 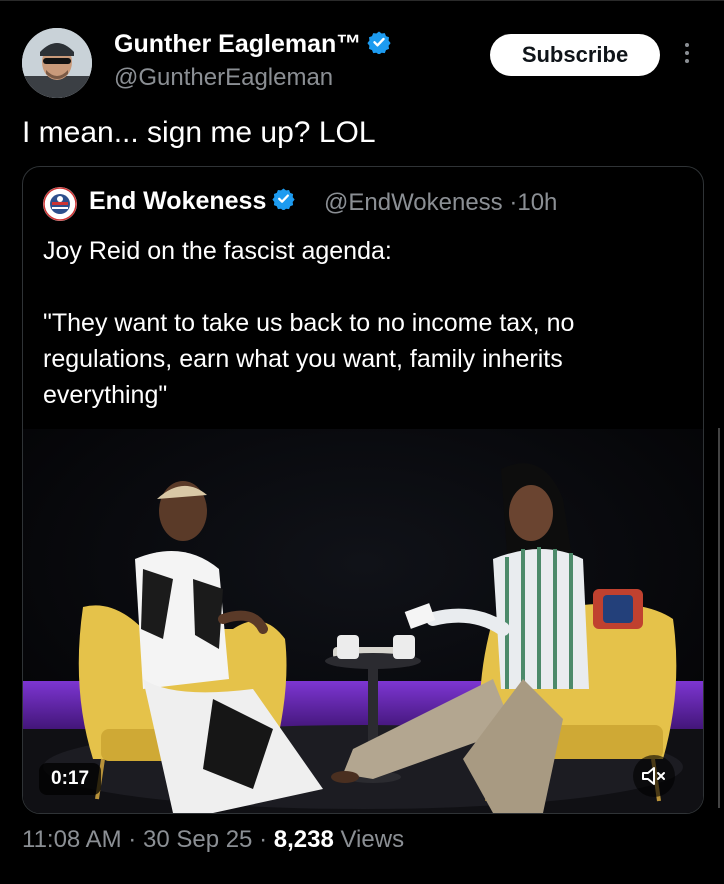 I want to click on quoted-author-meta: @EndWokeness ·10h, so click(x=440, y=203).